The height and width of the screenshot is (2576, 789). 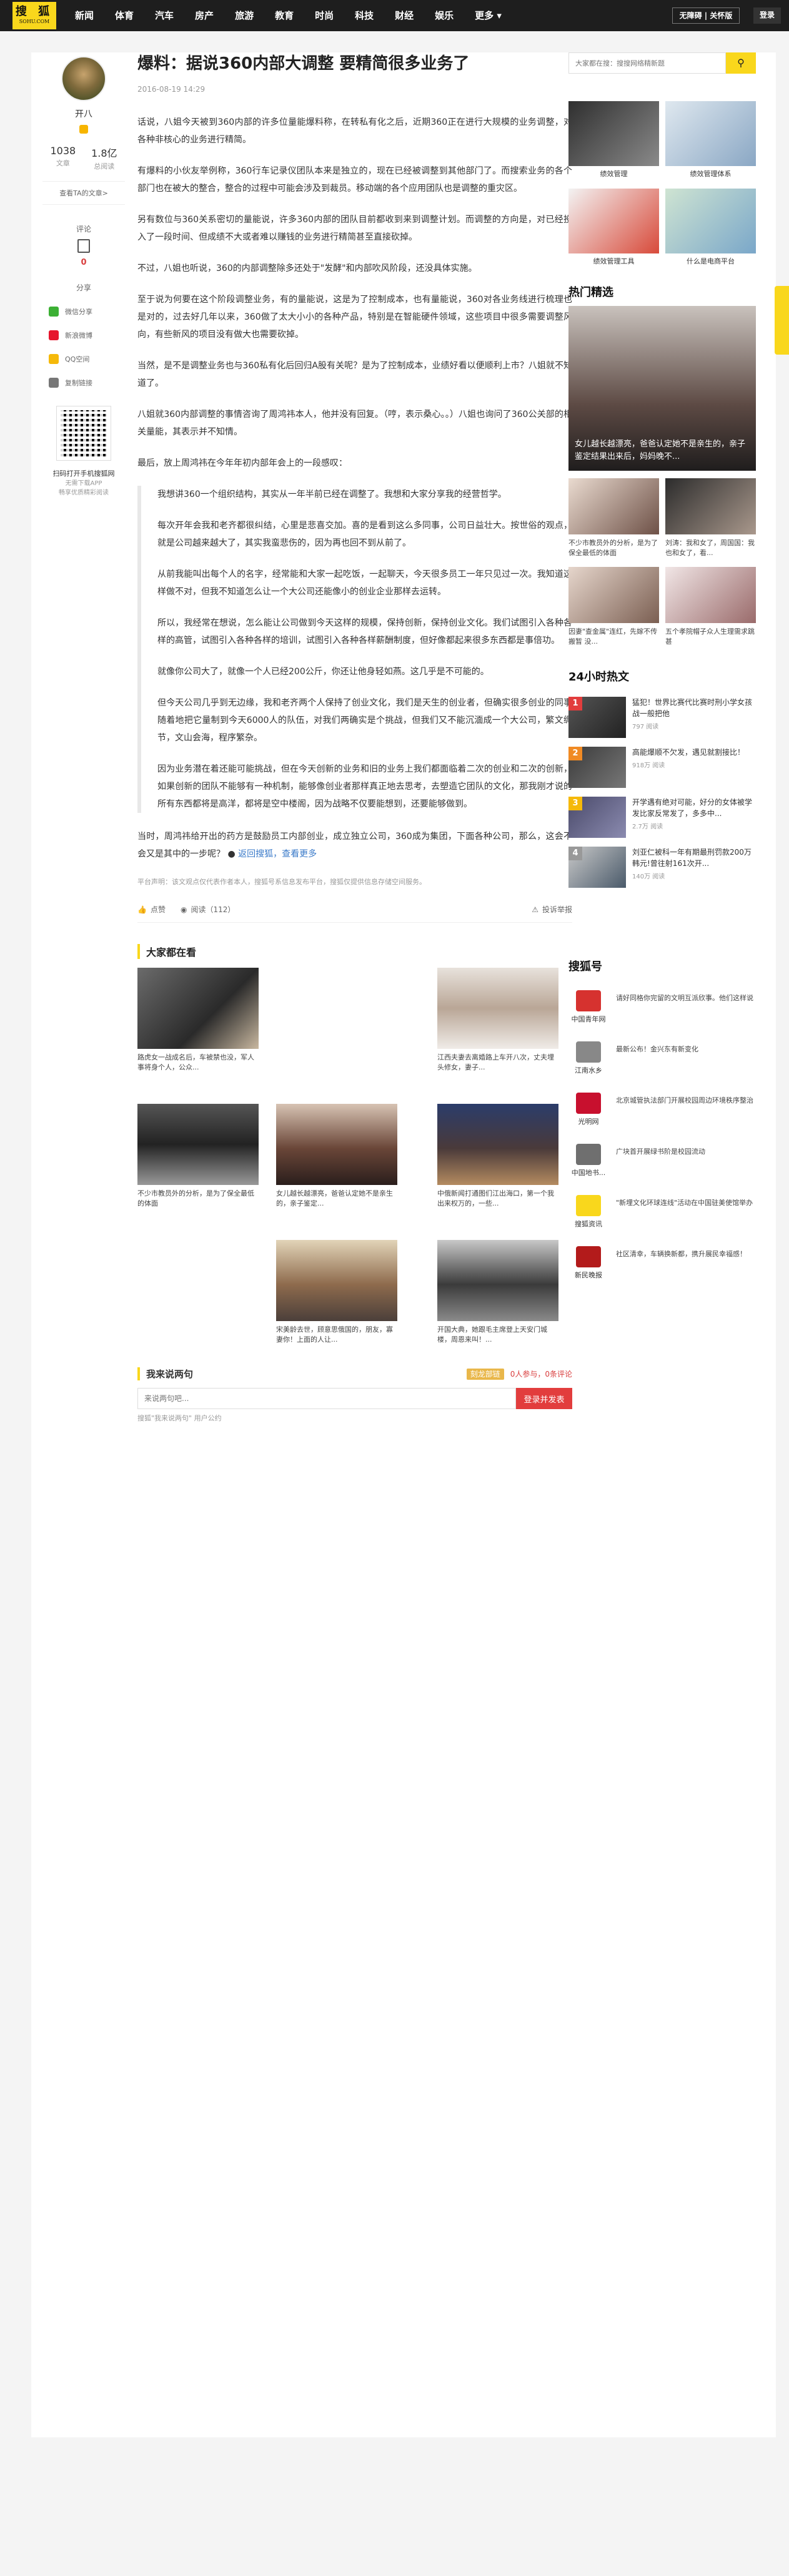 I want to click on rank-reads: 797 阅读, so click(x=645, y=727).